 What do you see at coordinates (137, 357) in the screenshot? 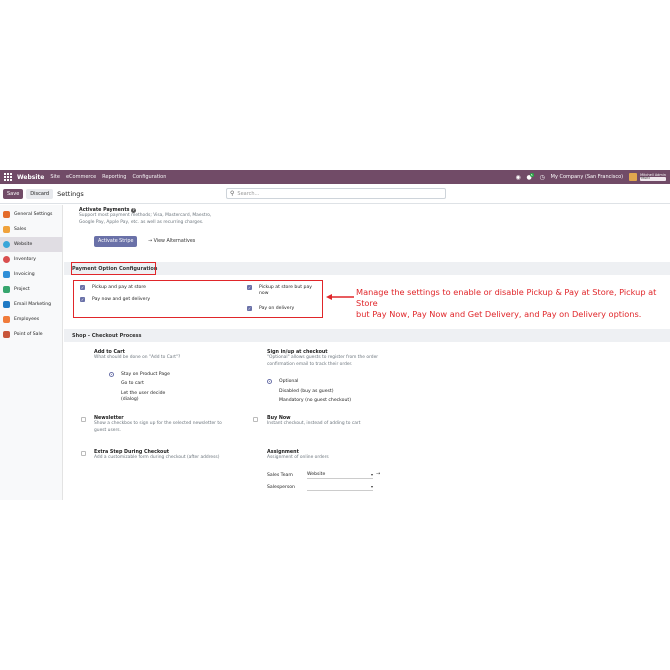
I see `setting-description: What should be done on "Add to Cart"?` at bounding box center [137, 357].